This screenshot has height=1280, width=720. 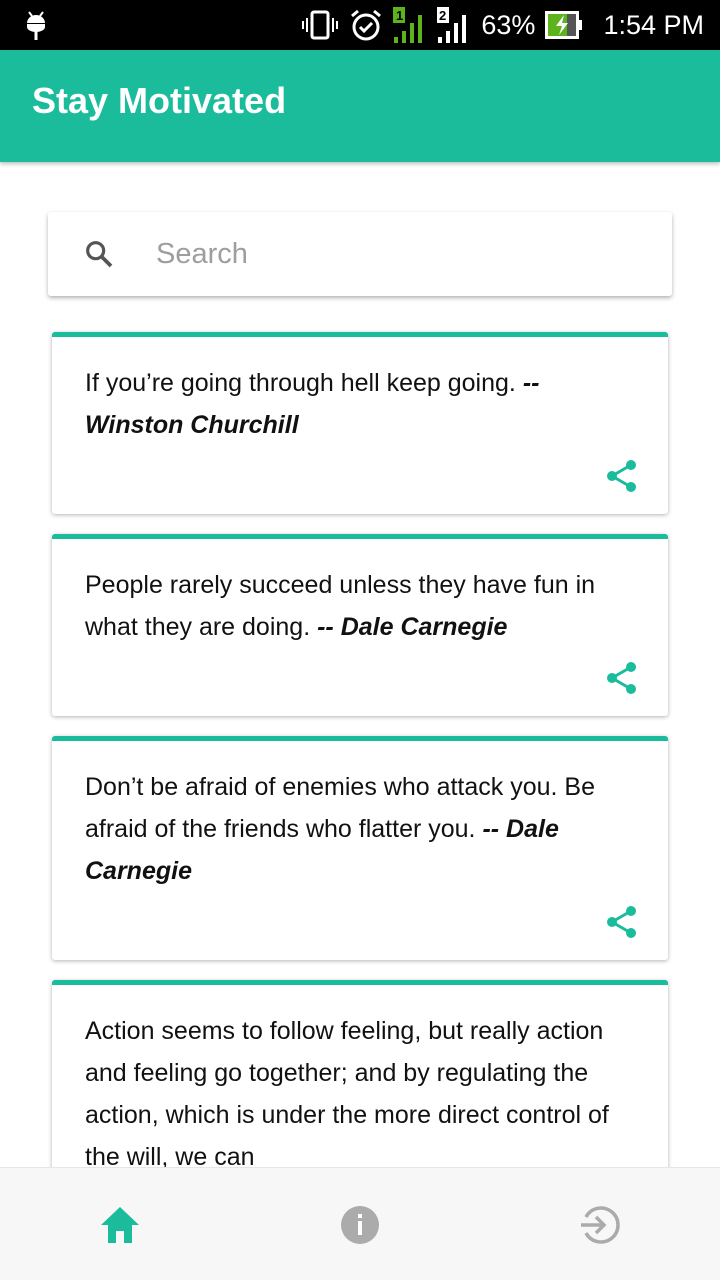 I want to click on status-bar: 1 2 63% 1:54 PM, so click(x=360, y=25).